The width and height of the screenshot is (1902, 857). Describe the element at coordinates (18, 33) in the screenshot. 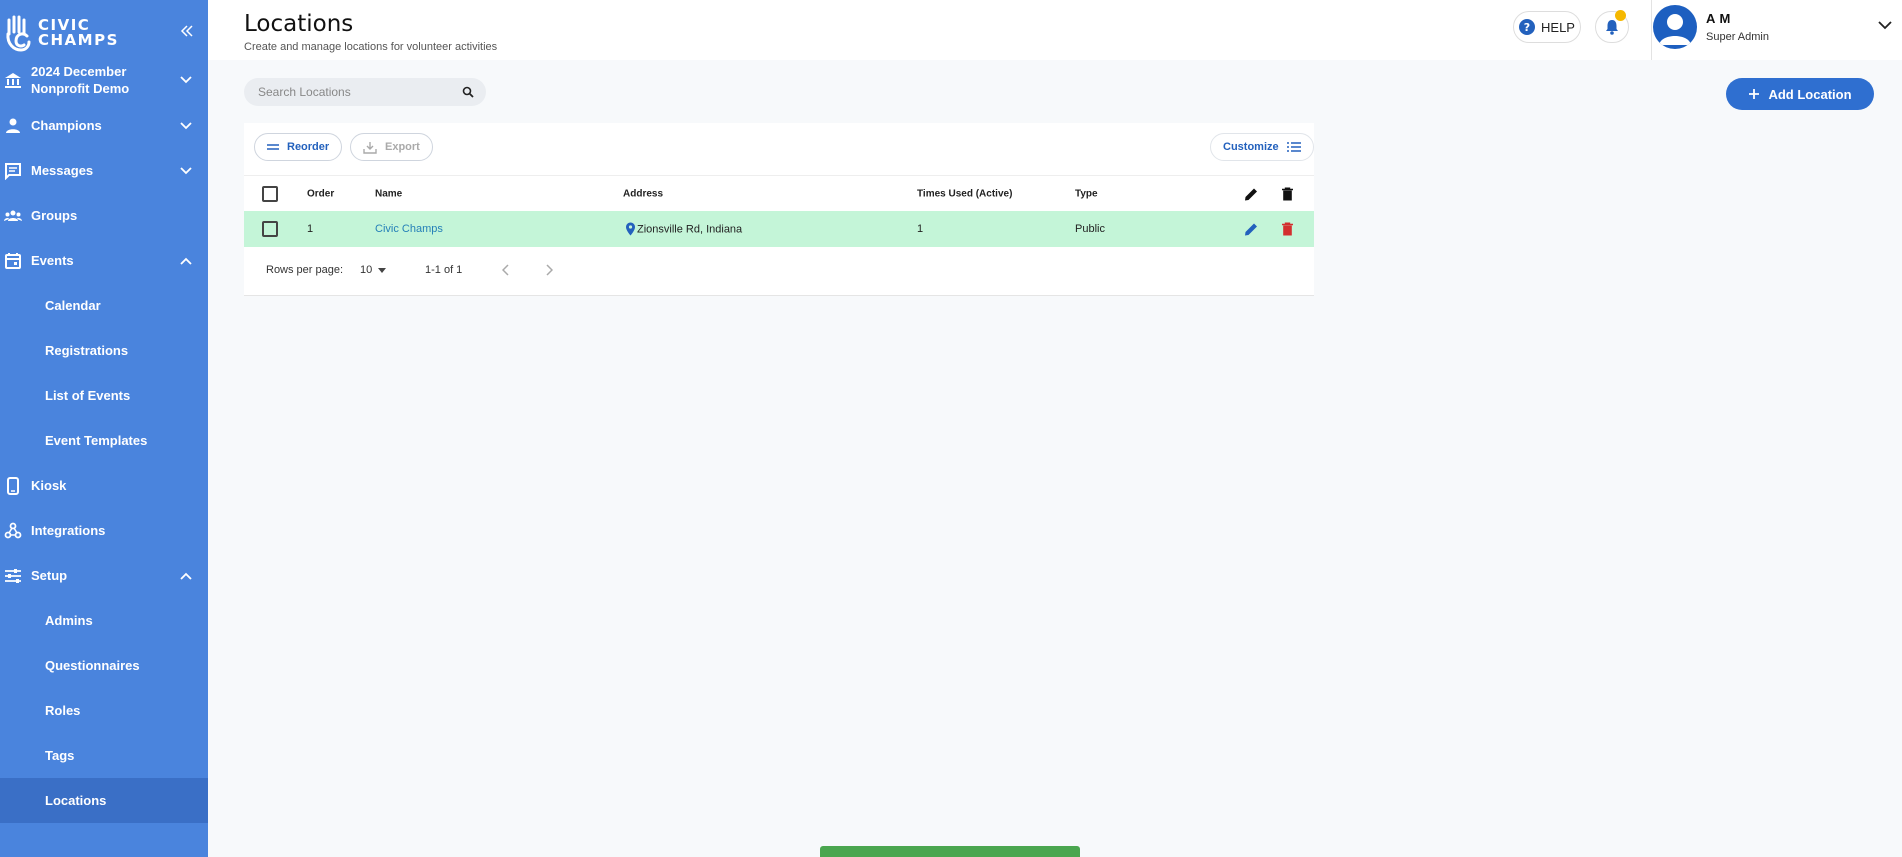

I see `hand-logo-icon` at that location.